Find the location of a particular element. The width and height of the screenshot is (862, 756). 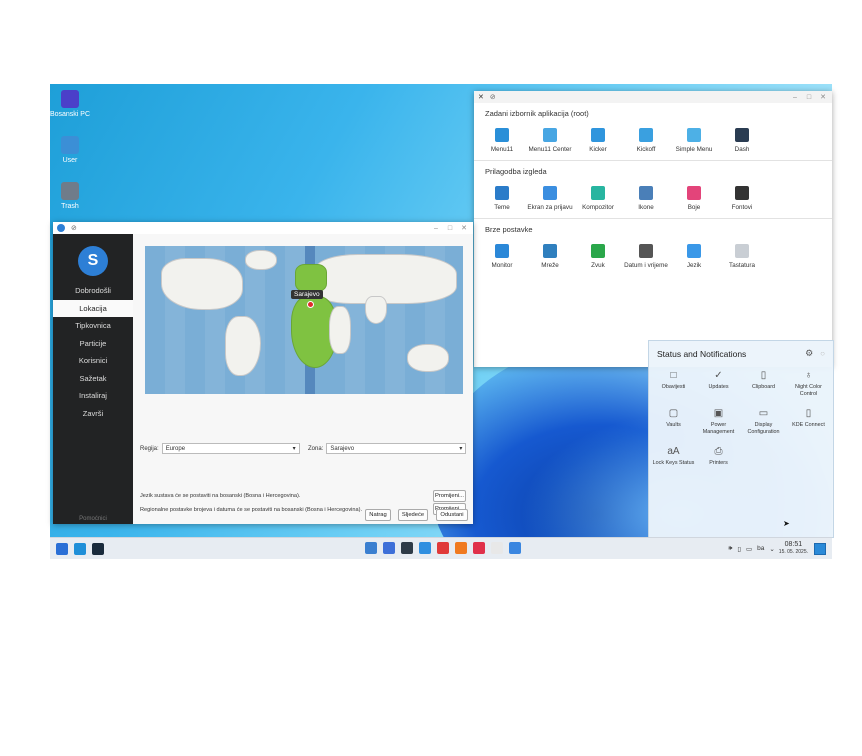

settings-tile: Kicker is located at coordinates (598, 138).